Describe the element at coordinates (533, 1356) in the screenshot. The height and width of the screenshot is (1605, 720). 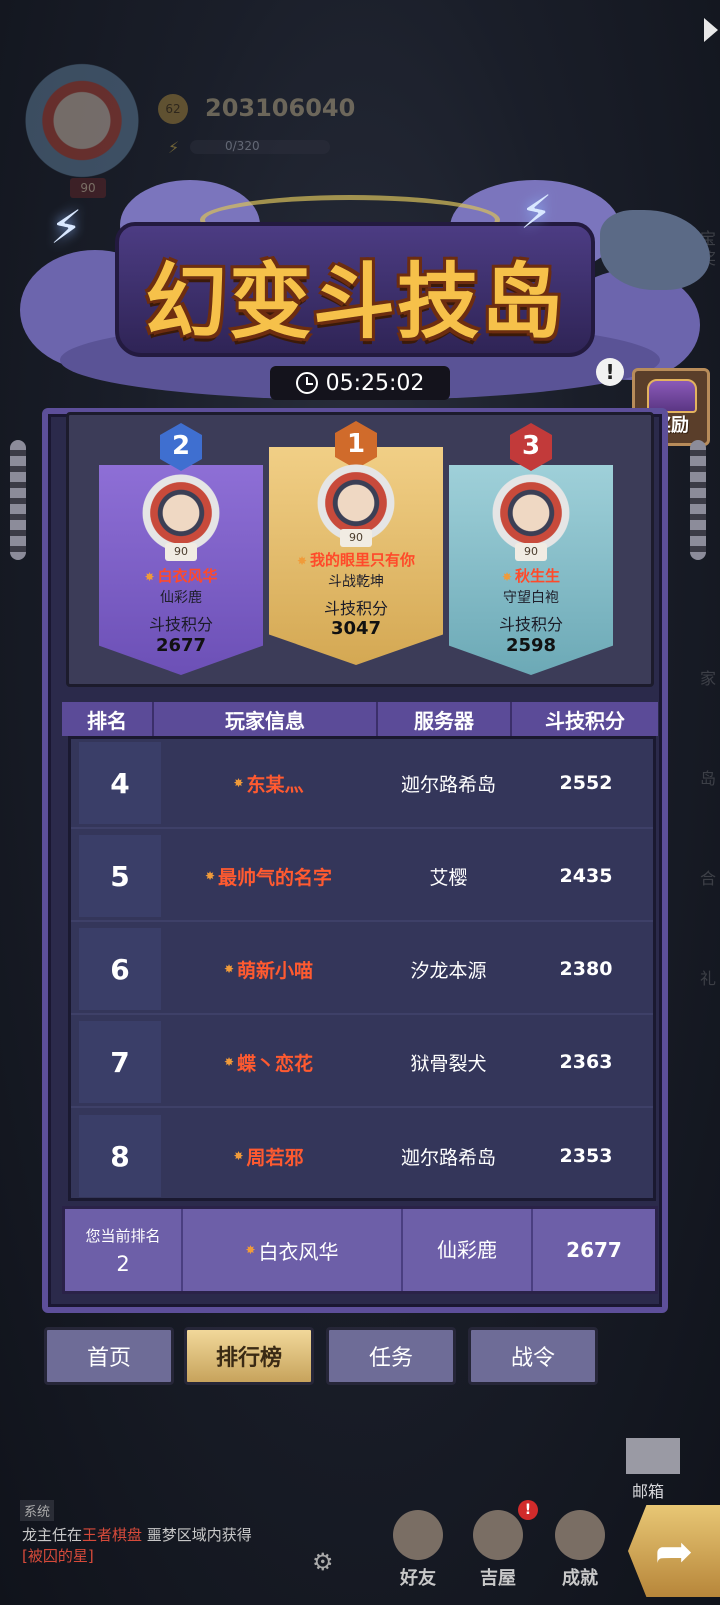
I see `tab-battle-pass: 战令` at that location.